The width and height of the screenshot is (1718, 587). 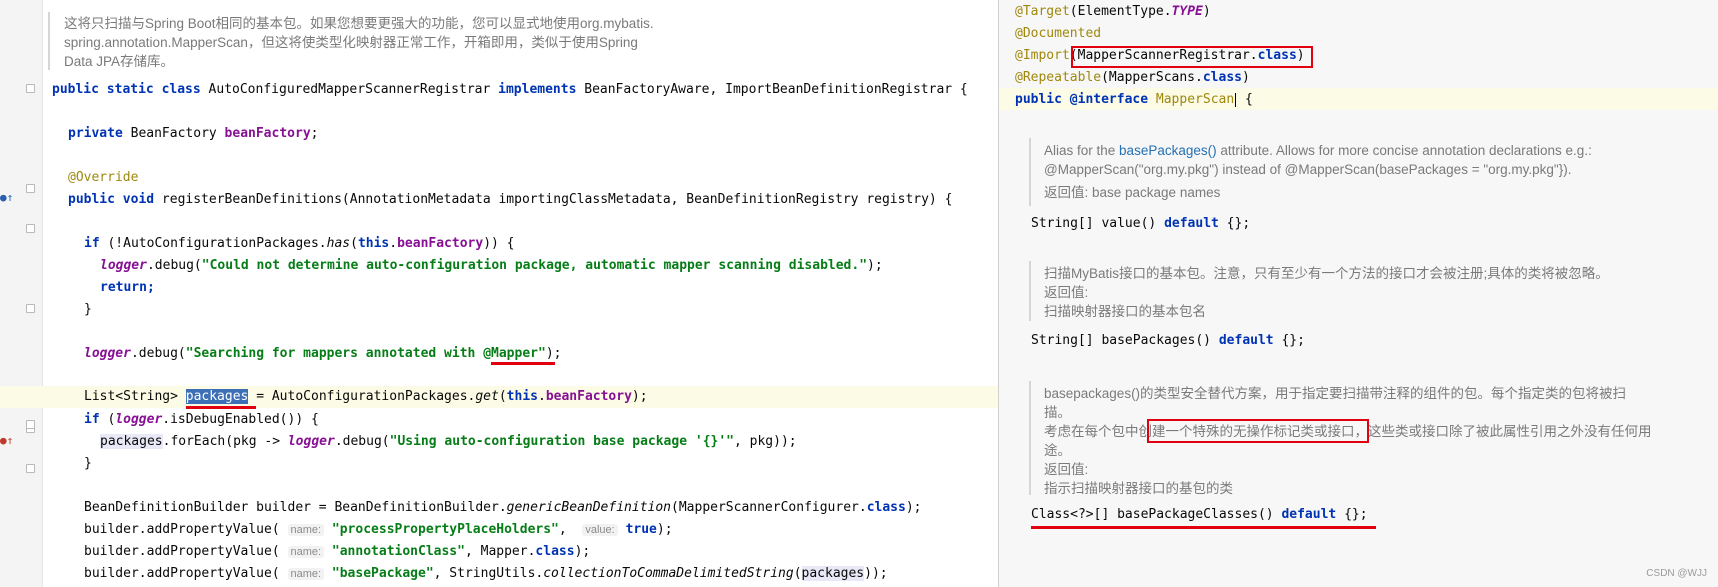 I want to click on method-value: String[] value() default {};, so click(x=1140, y=224).